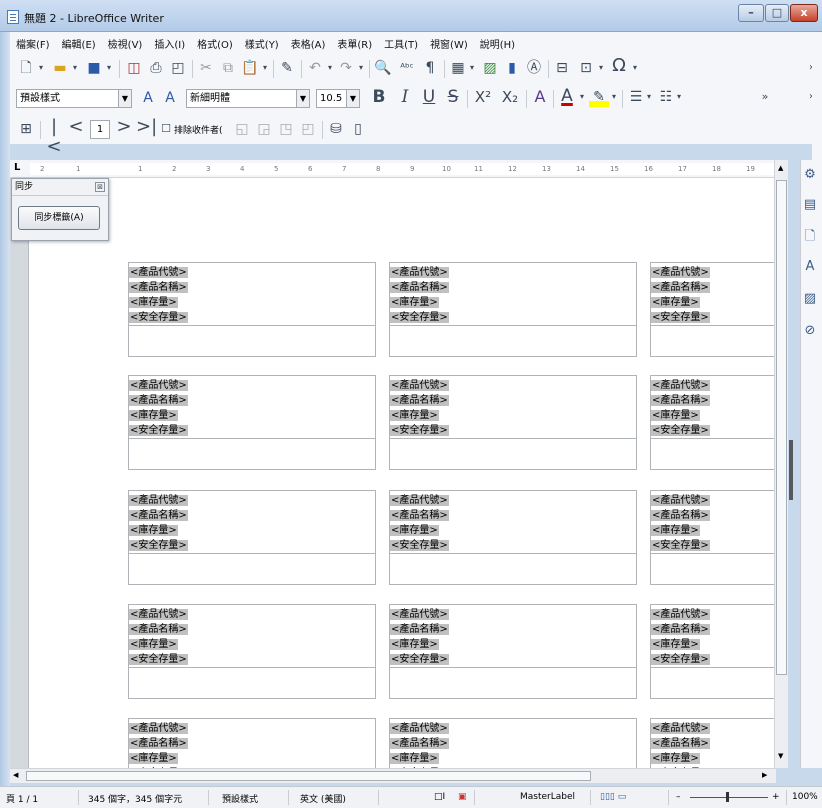  Describe the element at coordinates (430, 68) in the screenshot. I see `pilcrow-icon: ¶` at that location.